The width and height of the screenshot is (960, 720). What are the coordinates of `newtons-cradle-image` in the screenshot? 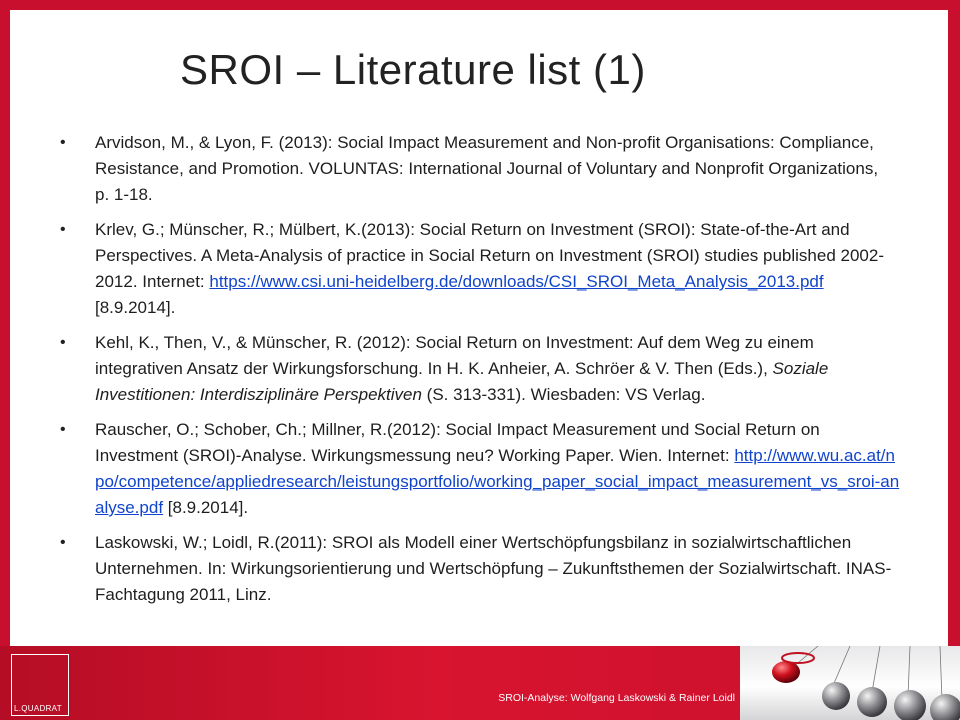 It's located at (850, 683).